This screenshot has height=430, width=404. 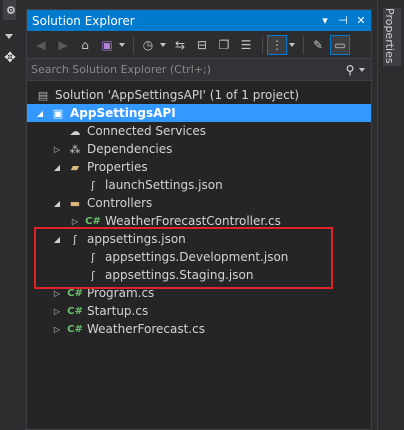 What do you see at coordinates (202, 45) in the screenshot?
I see `collapse-all-icon: ⊟` at bounding box center [202, 45].